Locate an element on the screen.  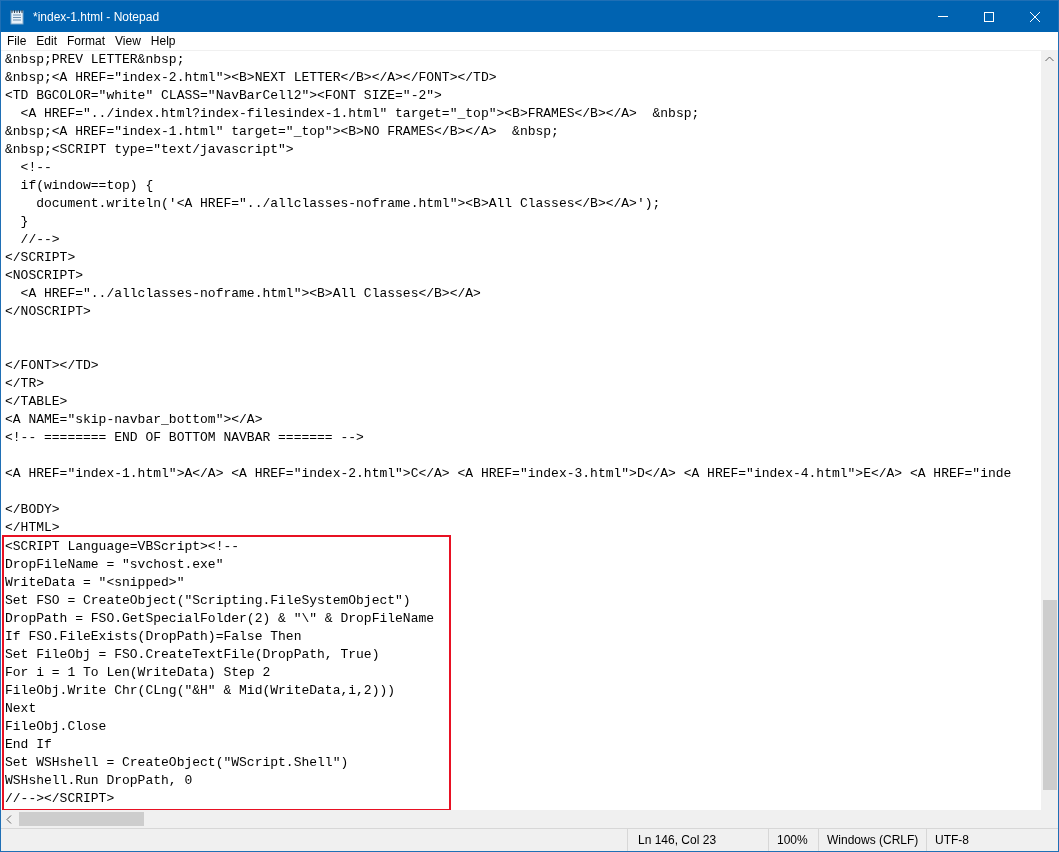
code-line: Next is located at coordinates (21, 709).